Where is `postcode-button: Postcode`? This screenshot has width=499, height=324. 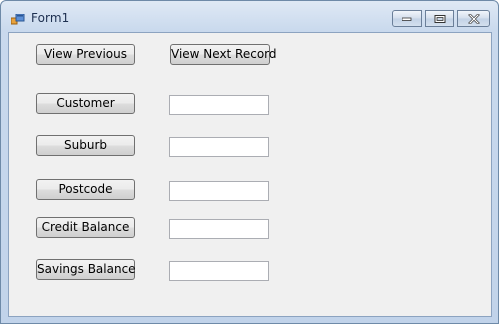 postcode-button: Postcode is located at coordinates (85, 189).